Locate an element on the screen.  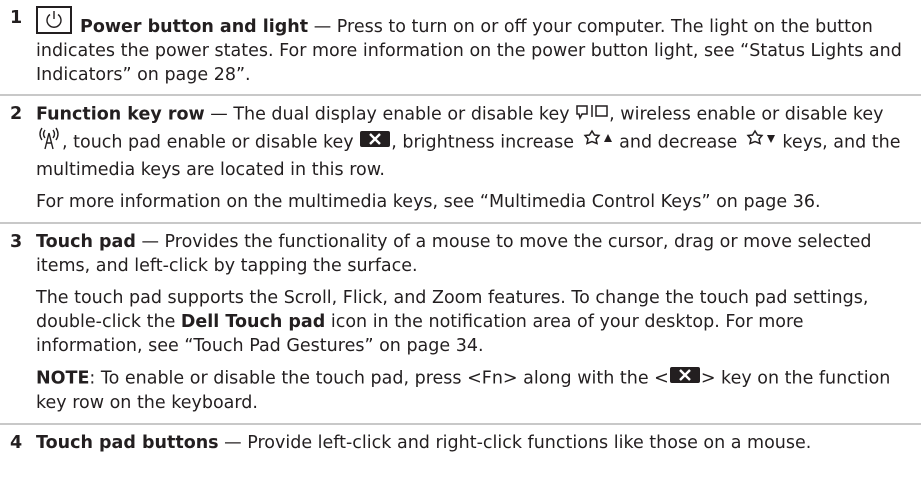
dual-display-icon is located at coordinates (592, 114).